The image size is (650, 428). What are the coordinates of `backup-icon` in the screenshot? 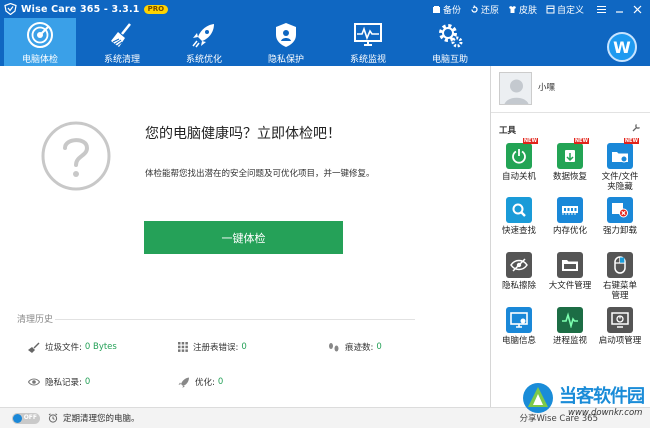 It's located at (436, 9).